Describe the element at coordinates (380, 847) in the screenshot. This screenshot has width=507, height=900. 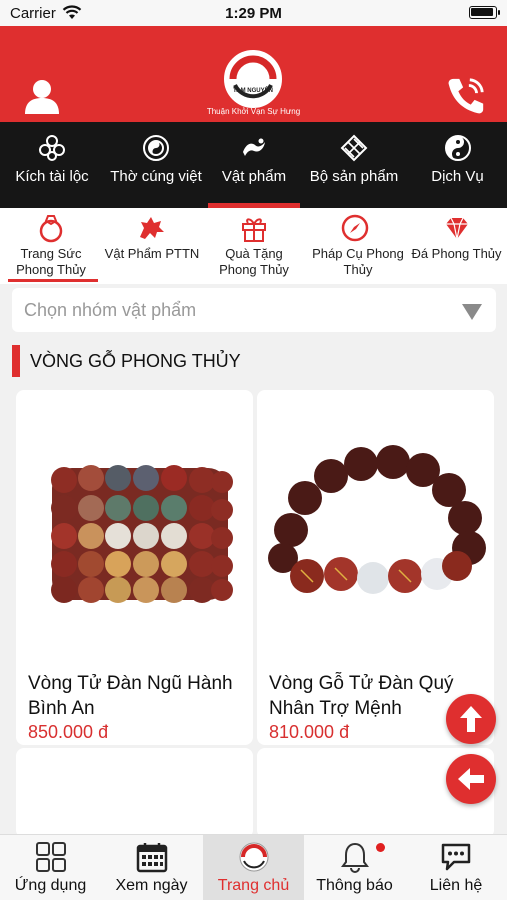
I see `notification-badge` at that location.